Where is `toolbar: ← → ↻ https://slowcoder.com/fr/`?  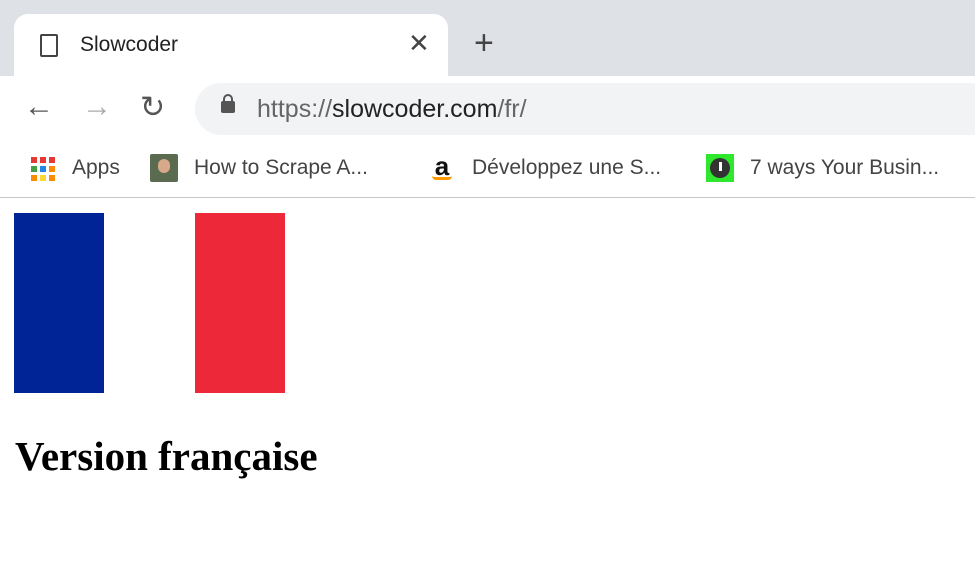
toolbar: ← → ↻ https://slowcoder.com/fr/ is located at coordinates (487, 109).